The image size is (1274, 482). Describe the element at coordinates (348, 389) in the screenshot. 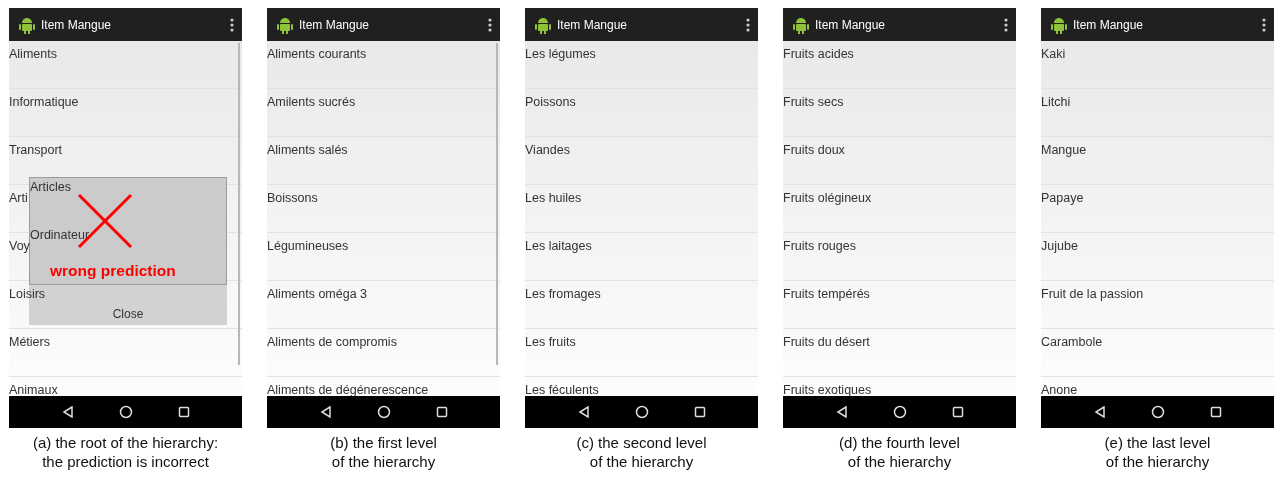

I see `list-item: Aliments de dégénerescence` at that location.